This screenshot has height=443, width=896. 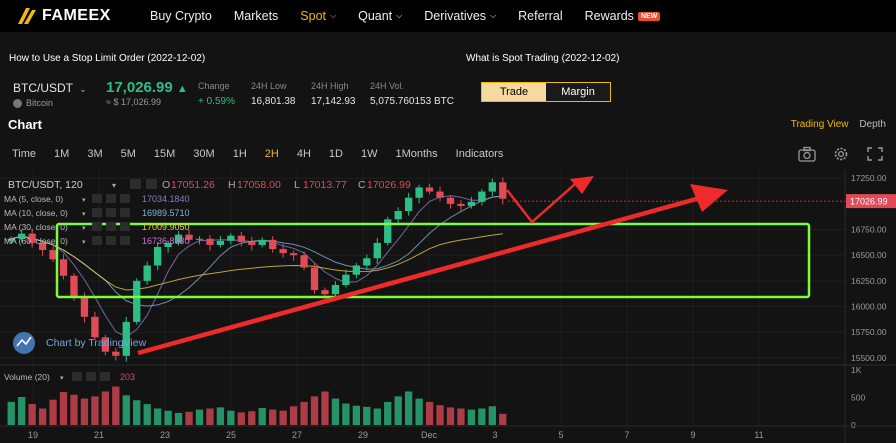 I want to click on timeframe-indicators: Indicators, so click(x=480, y=154).